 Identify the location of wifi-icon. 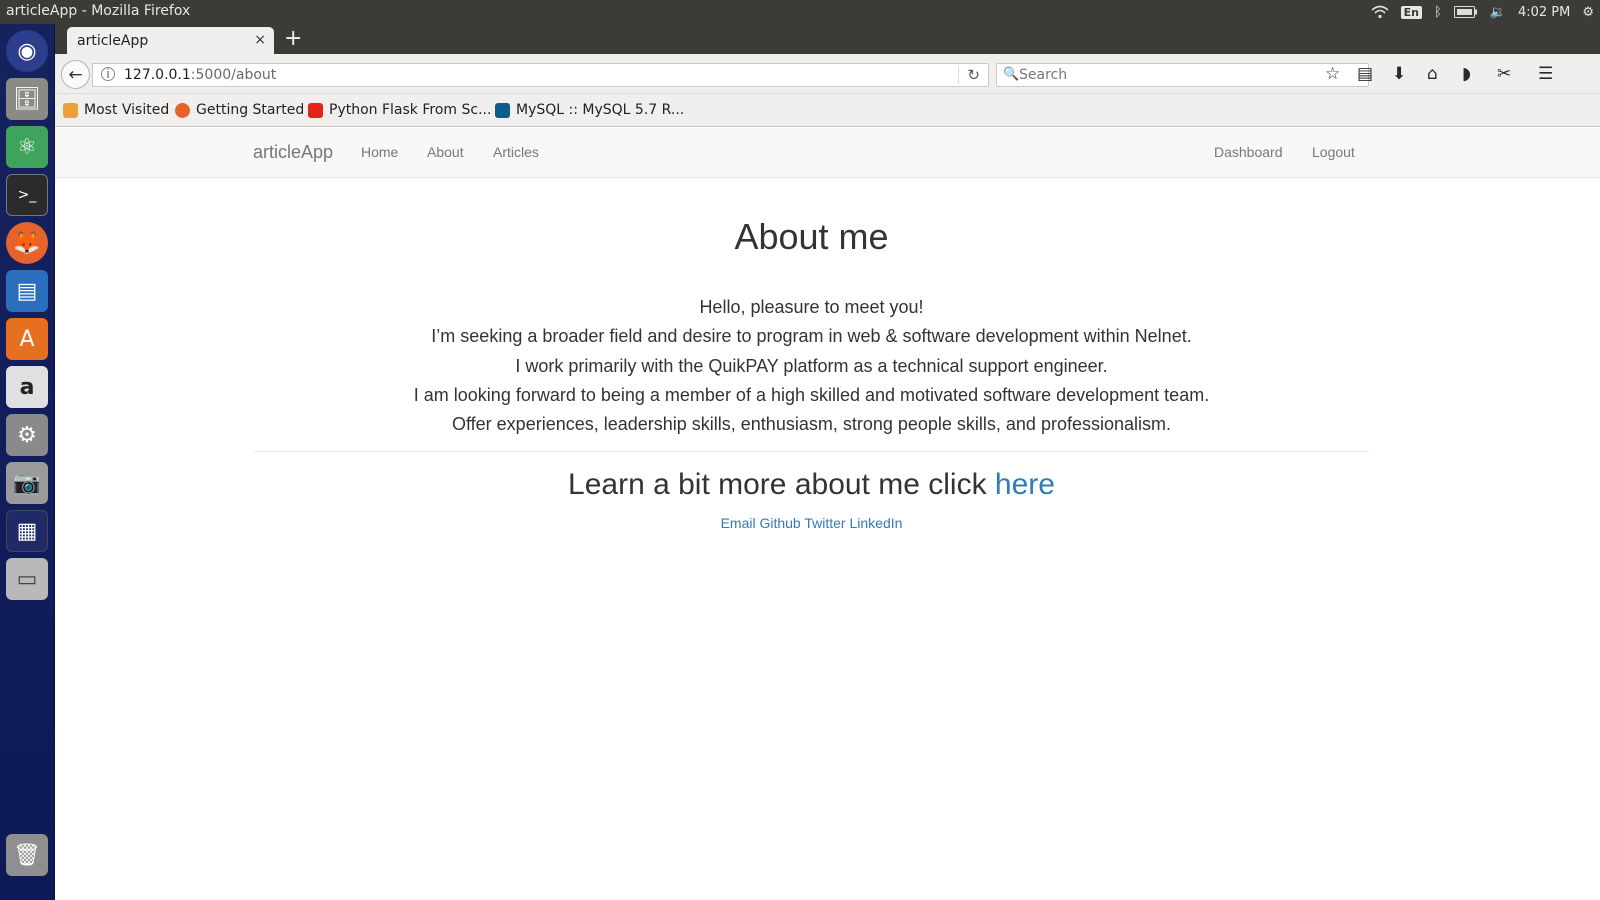
(1380, 12).